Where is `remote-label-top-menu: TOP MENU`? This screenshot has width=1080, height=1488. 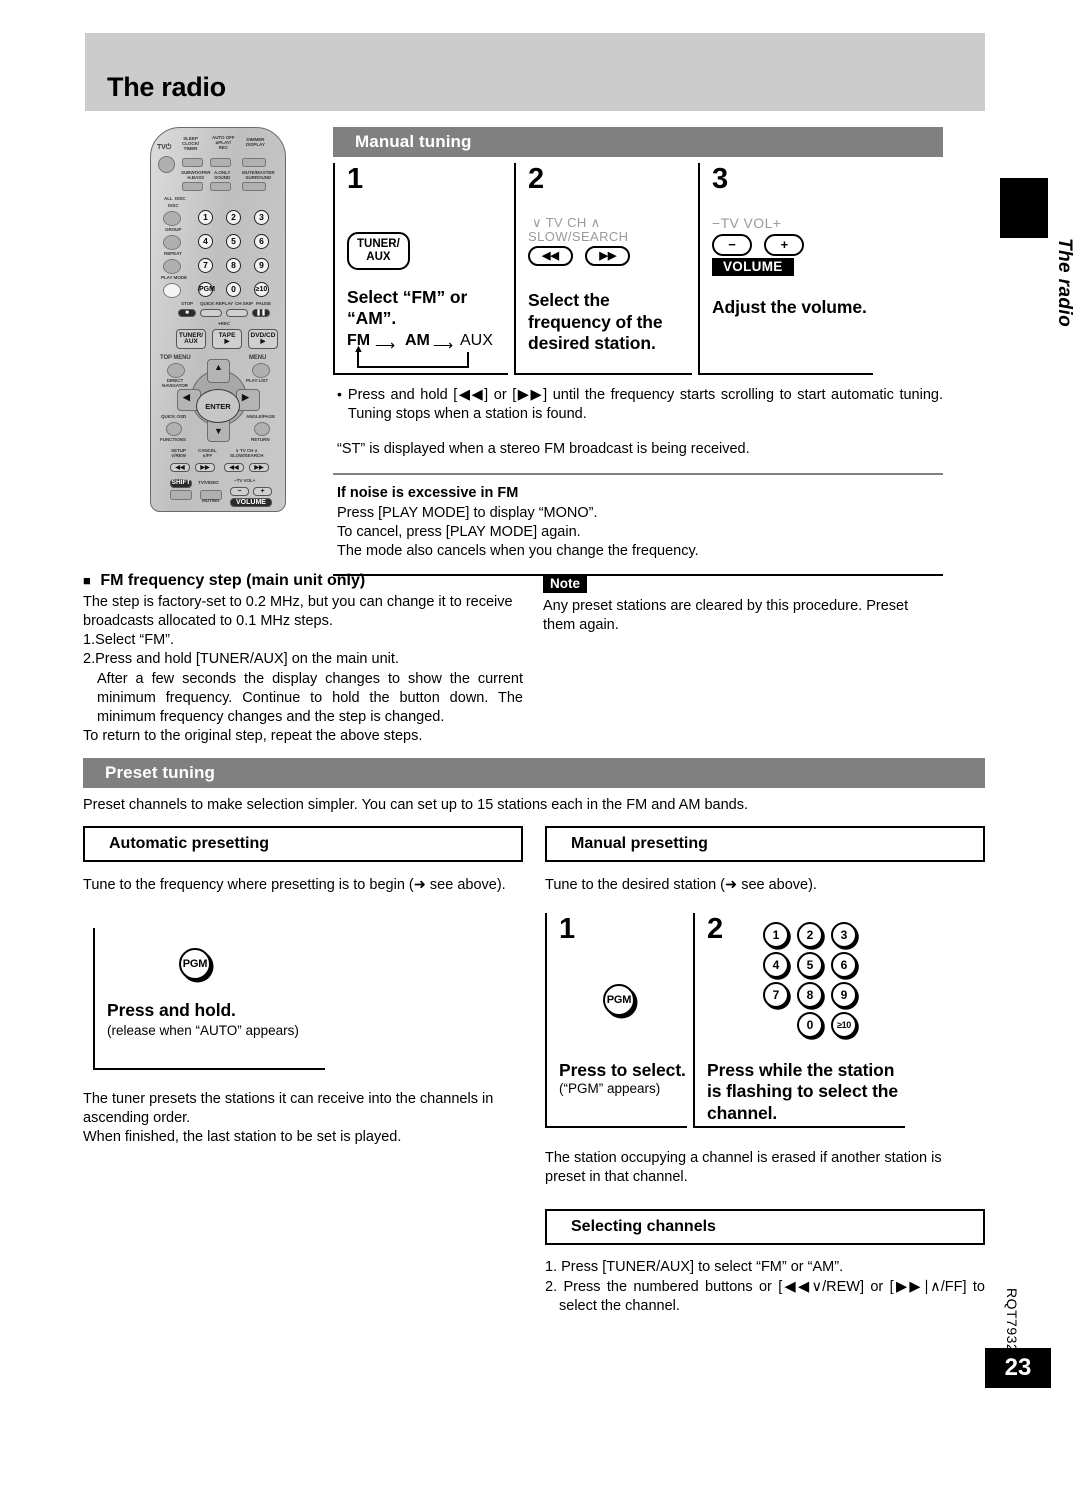 remote-label-top-menu: TOP MENU is located at coordinates (175, 358).